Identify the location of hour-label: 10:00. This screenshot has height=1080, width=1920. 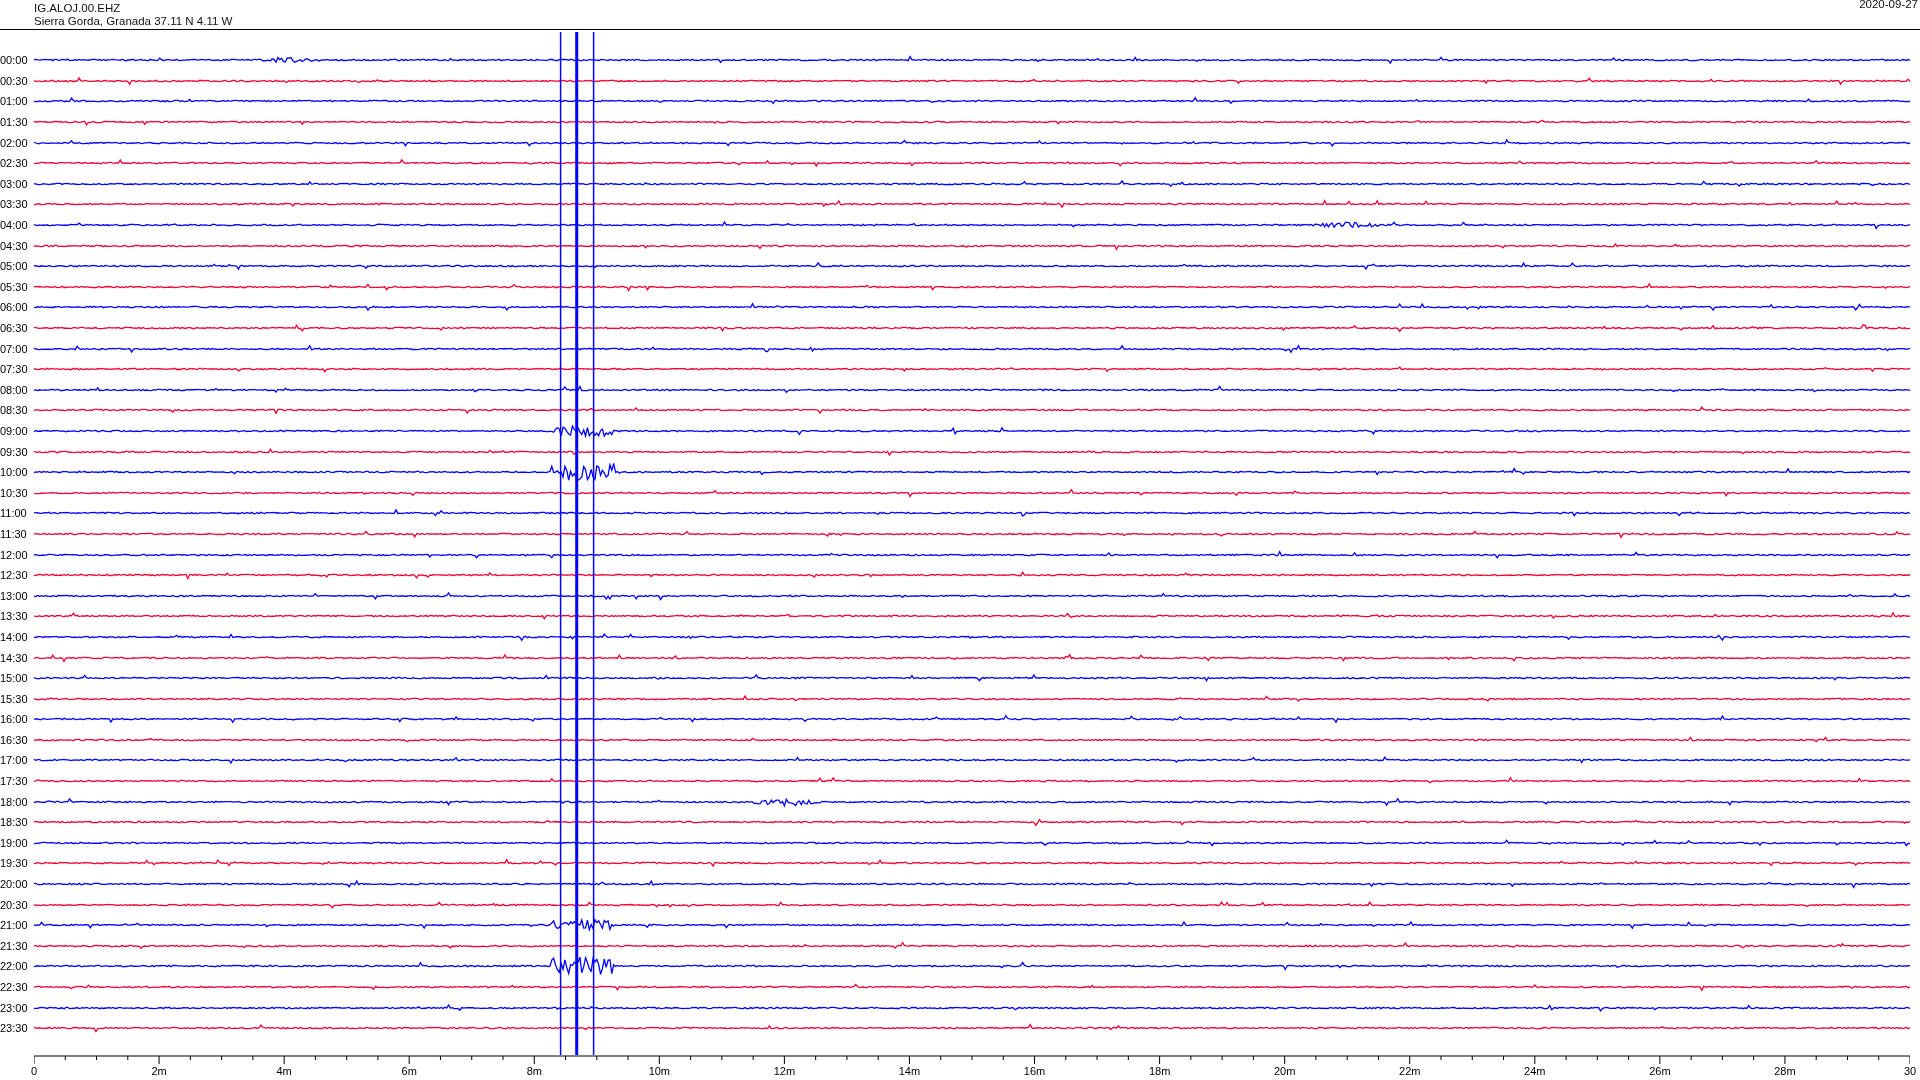
(14, 472).